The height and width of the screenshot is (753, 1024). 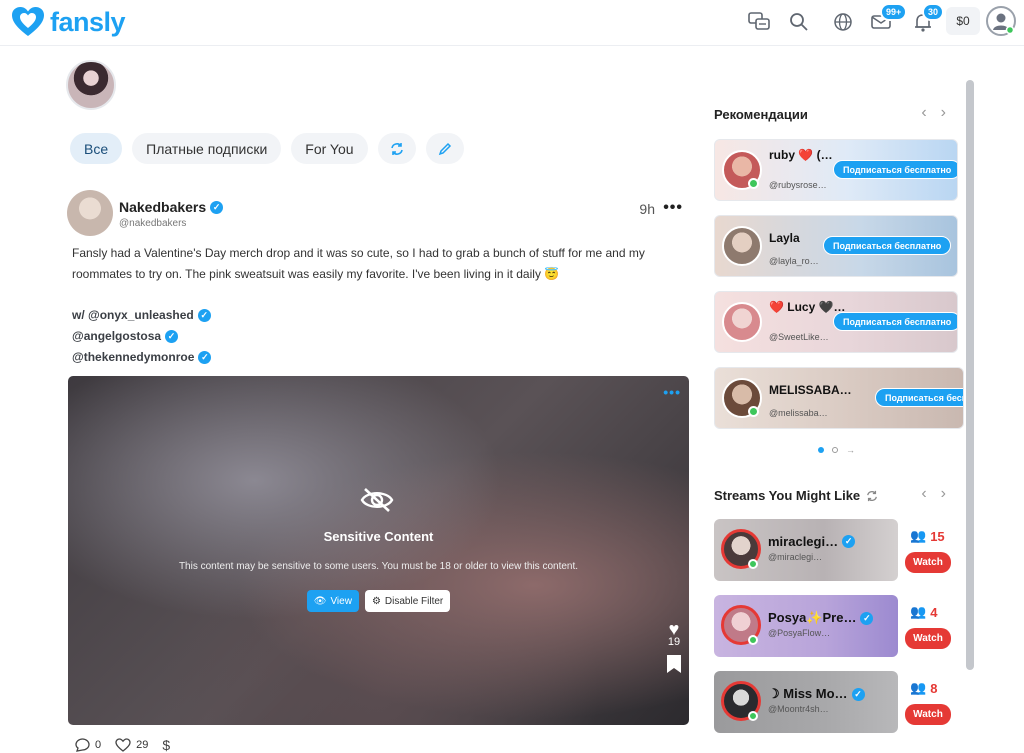 What do you see at coordinates (123, 745) in the screenshot?
I see `heart-icon` at bounding box center [123, 745].